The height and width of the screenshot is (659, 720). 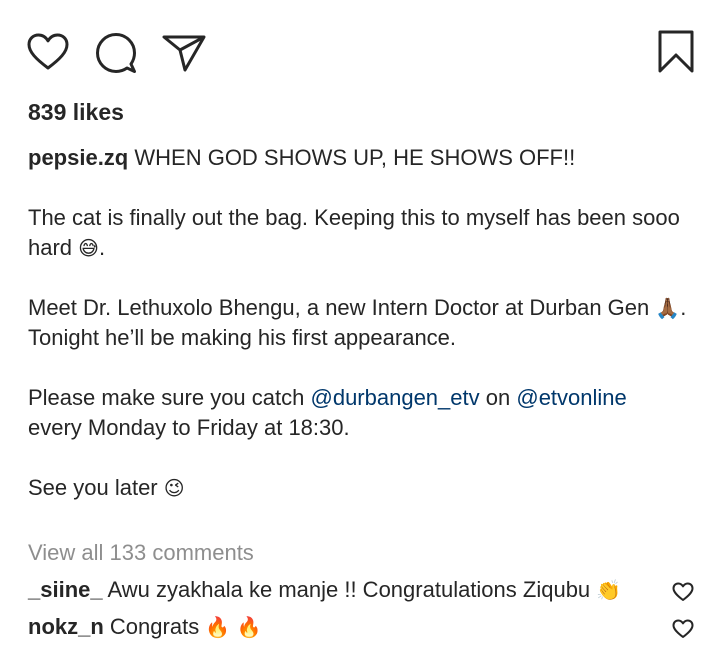 I want to click on caption-line-4-mid: on, so click(x=498, y=397).